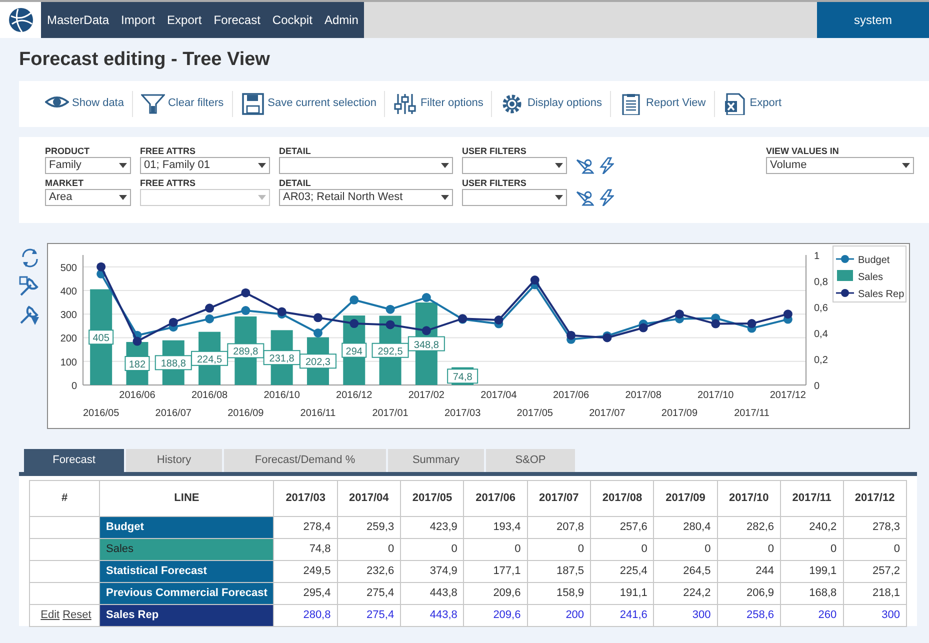  What do you see at coordinates (426, 343) in the screenshot?
I see `data-label: 348,8` at bounding box center [426, 343].